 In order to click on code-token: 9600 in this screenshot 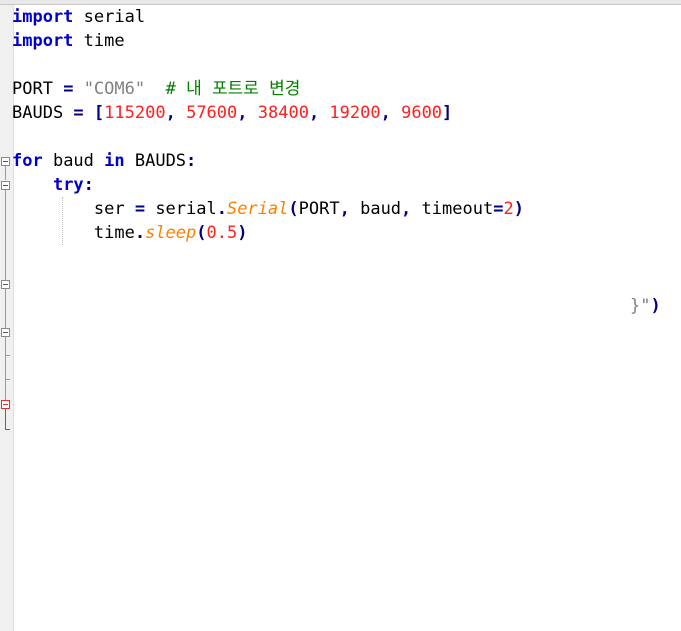, I will do `click(422, 113)`.